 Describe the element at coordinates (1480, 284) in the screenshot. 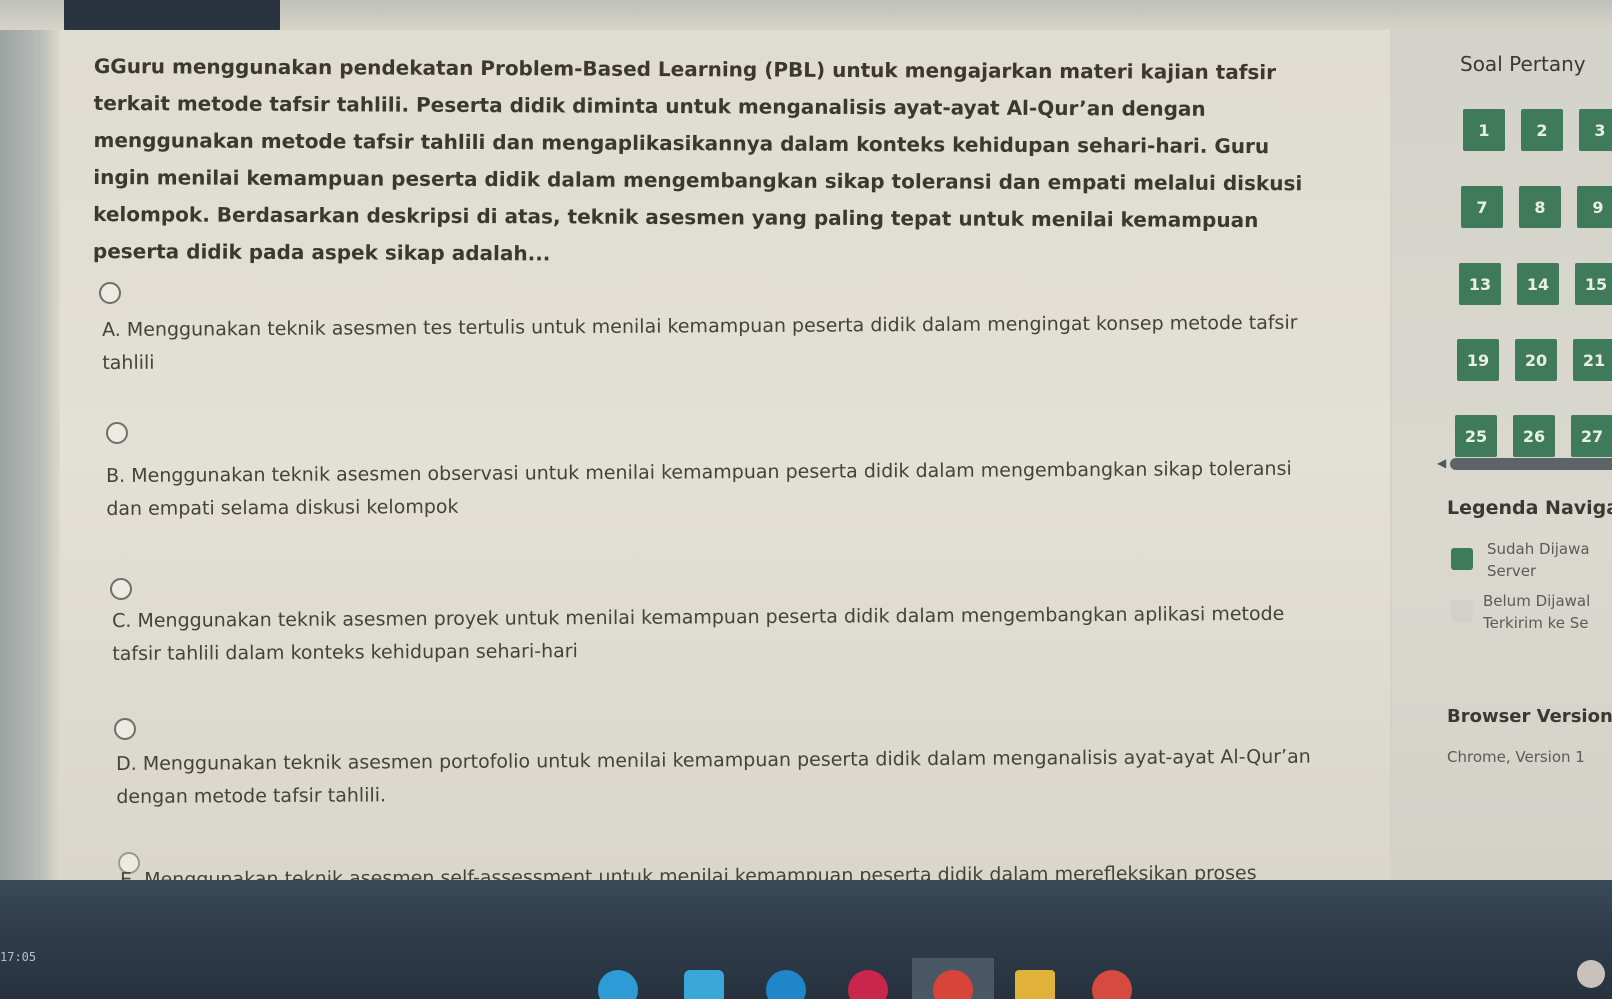

I see `nav-question-13: 13` at that location.